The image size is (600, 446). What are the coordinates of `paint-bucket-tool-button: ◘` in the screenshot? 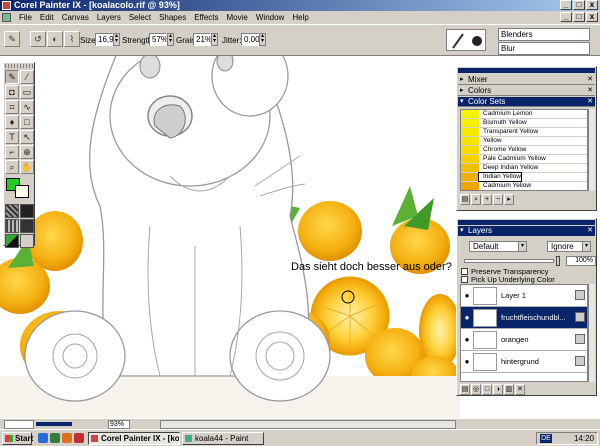 It's located at (12, 92).